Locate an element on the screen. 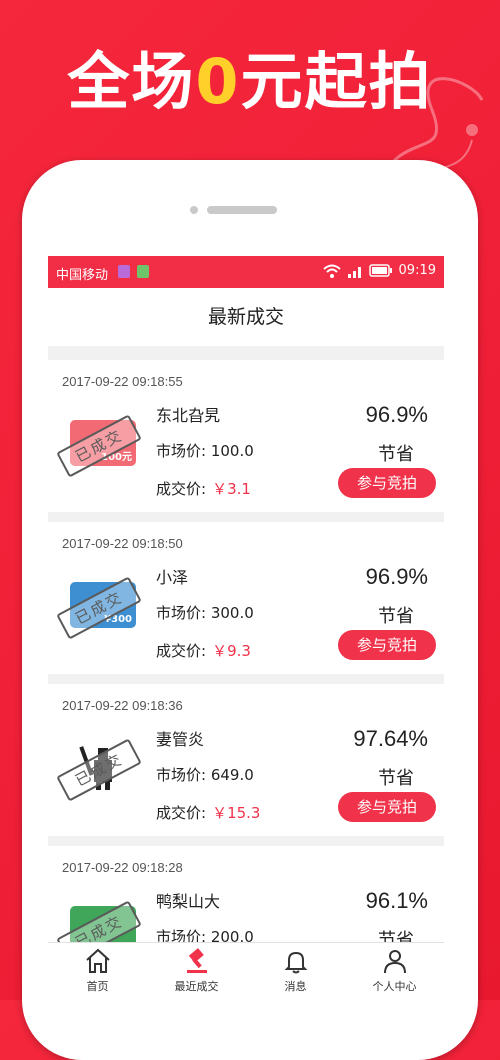 The width and height of the screenshot is (500, 1060). tab-label: 最近成交 is located at coordinates (196, 986).